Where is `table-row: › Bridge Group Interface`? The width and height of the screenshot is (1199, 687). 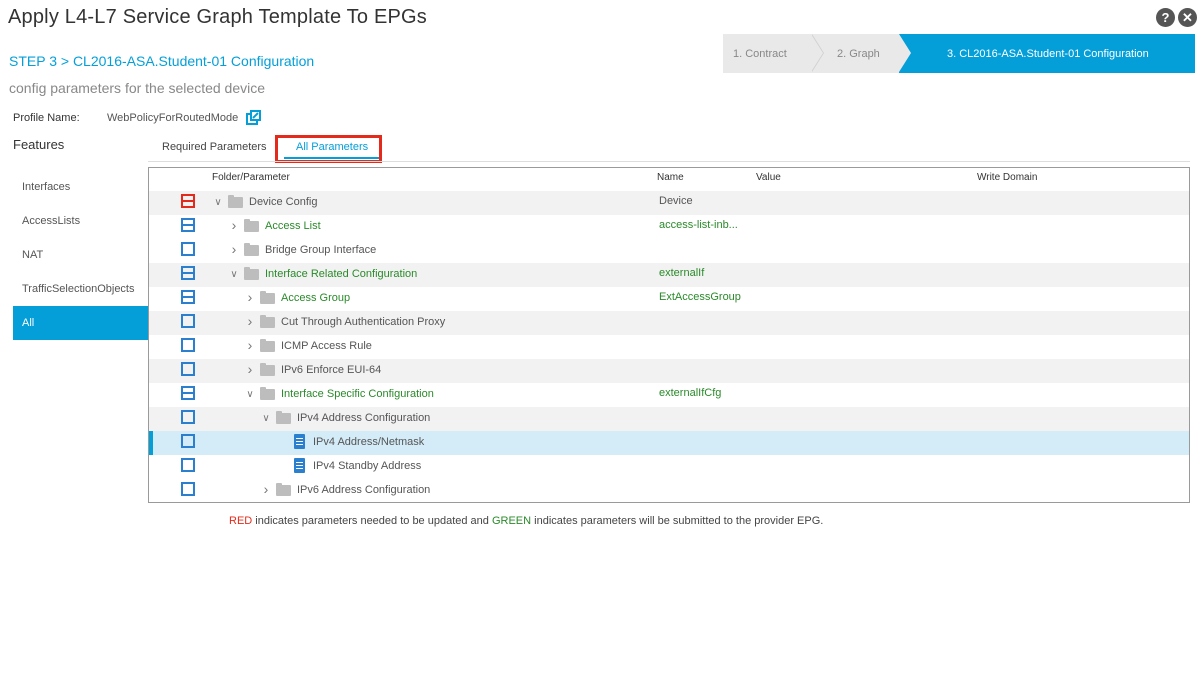 table-row: › Bridge Group Interface is located at coordinates (669, 251).